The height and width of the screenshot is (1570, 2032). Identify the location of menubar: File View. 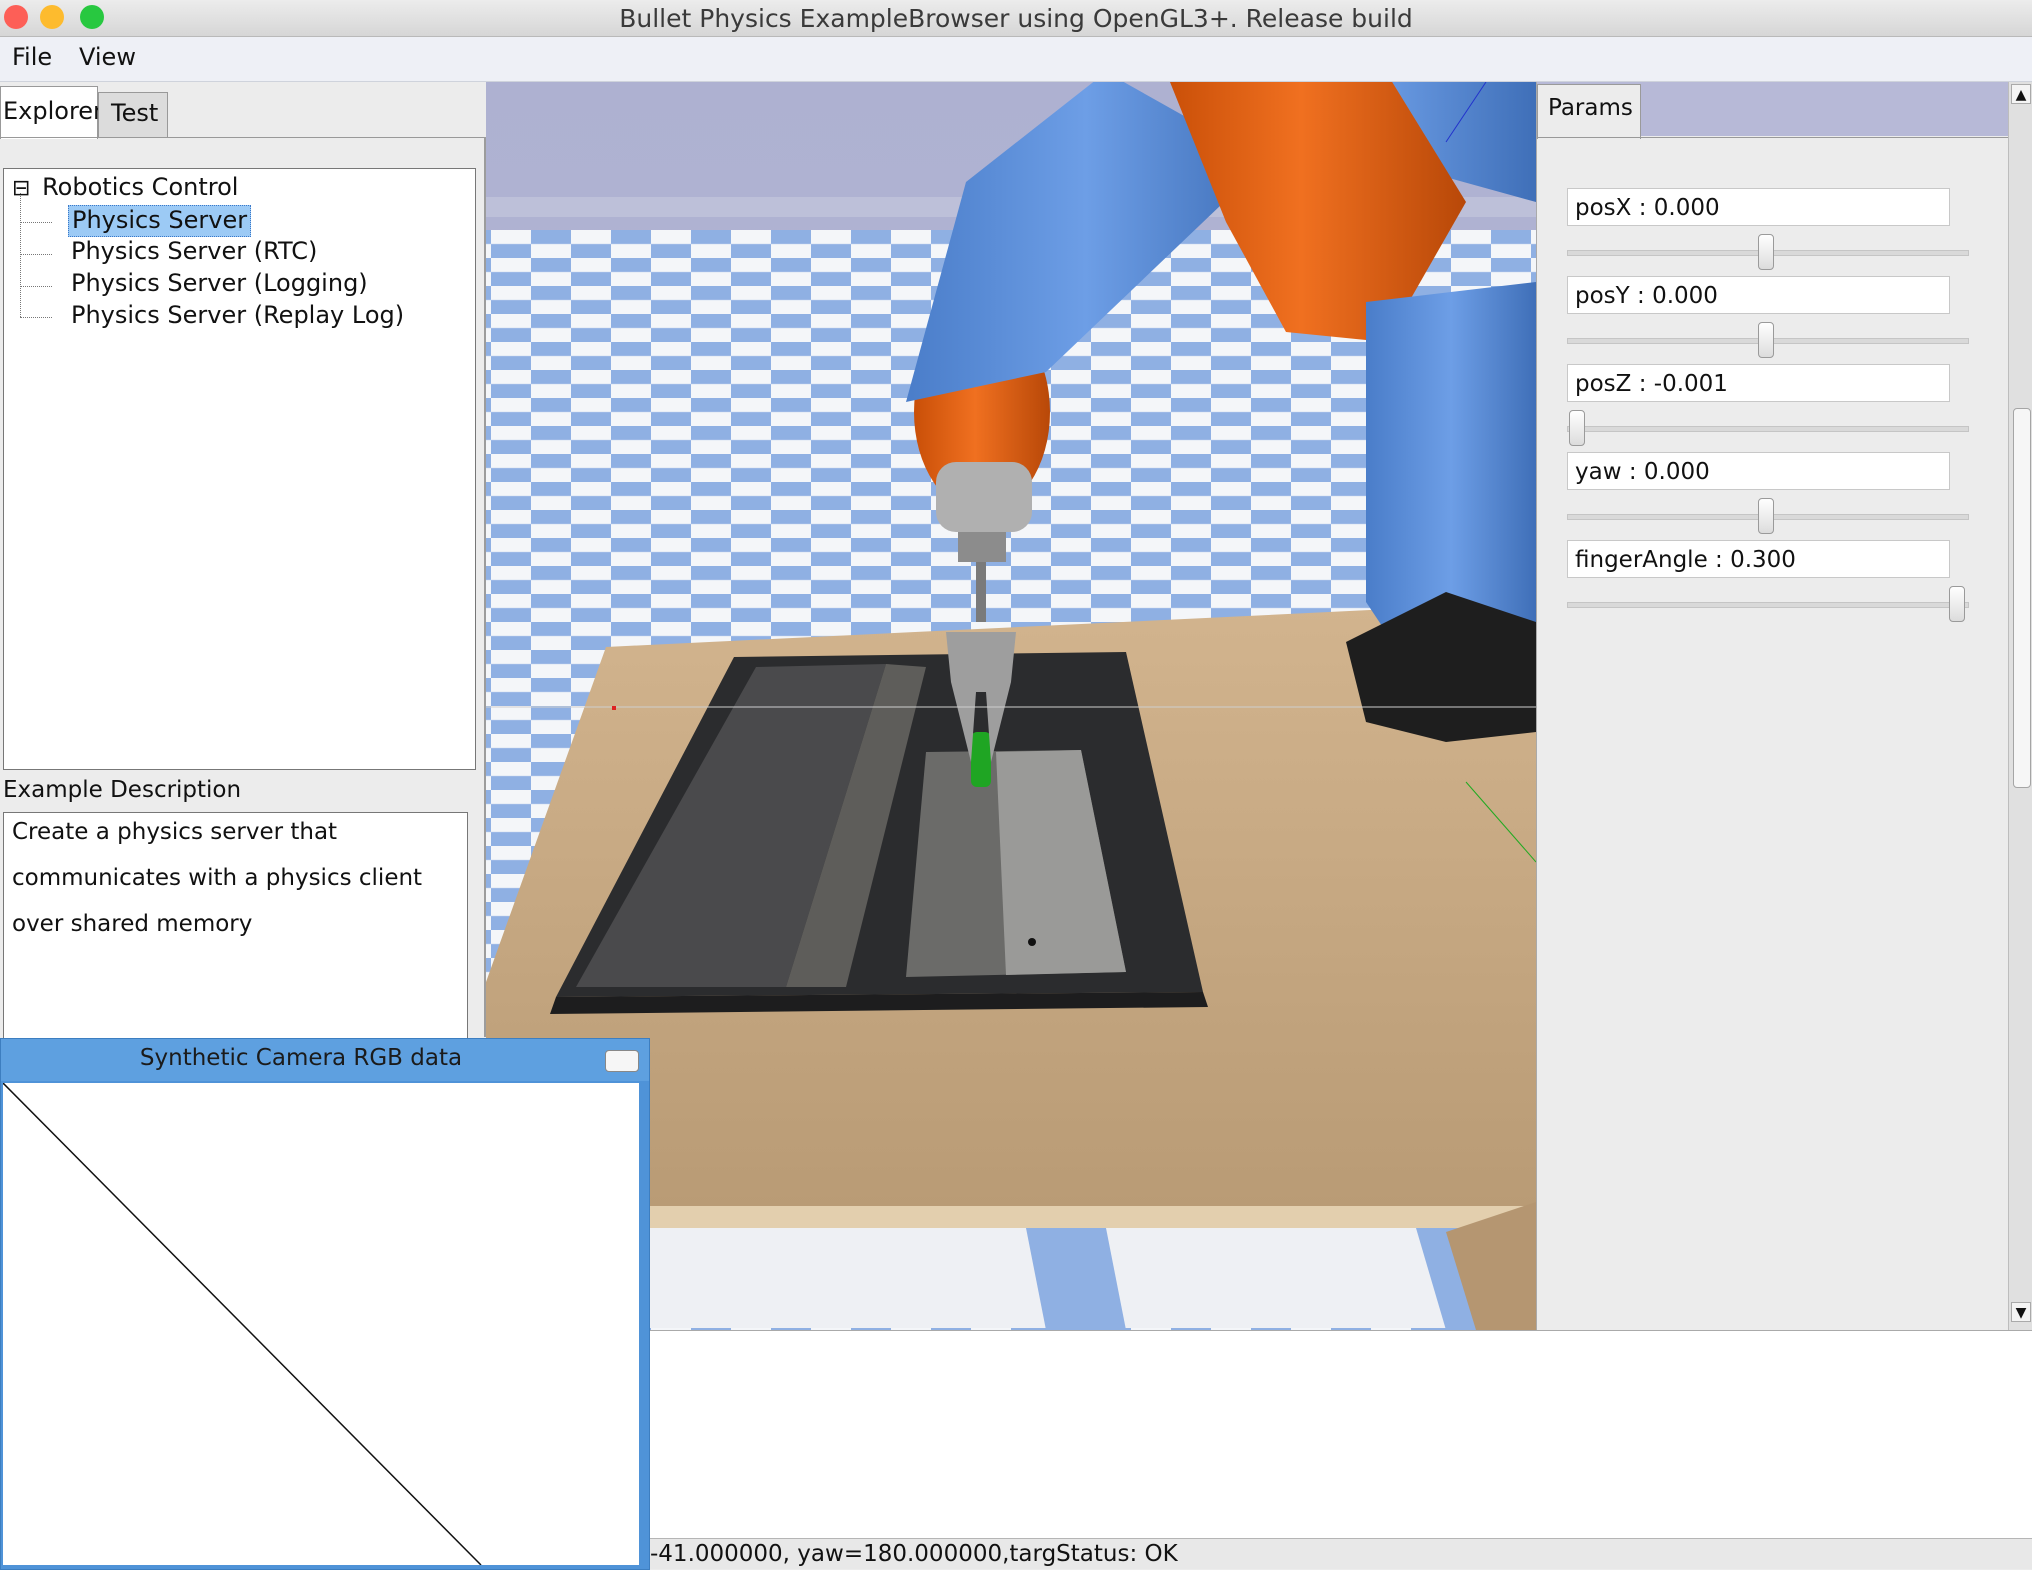
(1016, 59).